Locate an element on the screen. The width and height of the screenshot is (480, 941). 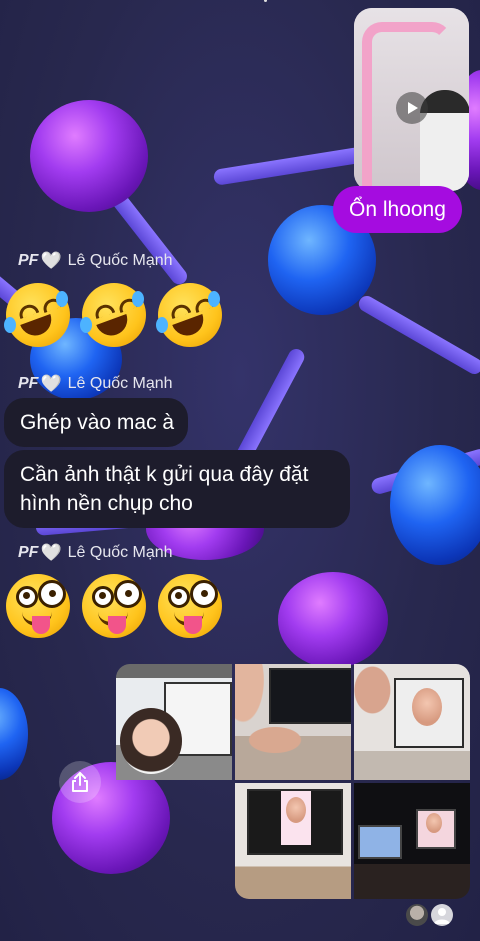
outgoing-message-bubble: Ổn lhoong is located at coordinates (397, 209).